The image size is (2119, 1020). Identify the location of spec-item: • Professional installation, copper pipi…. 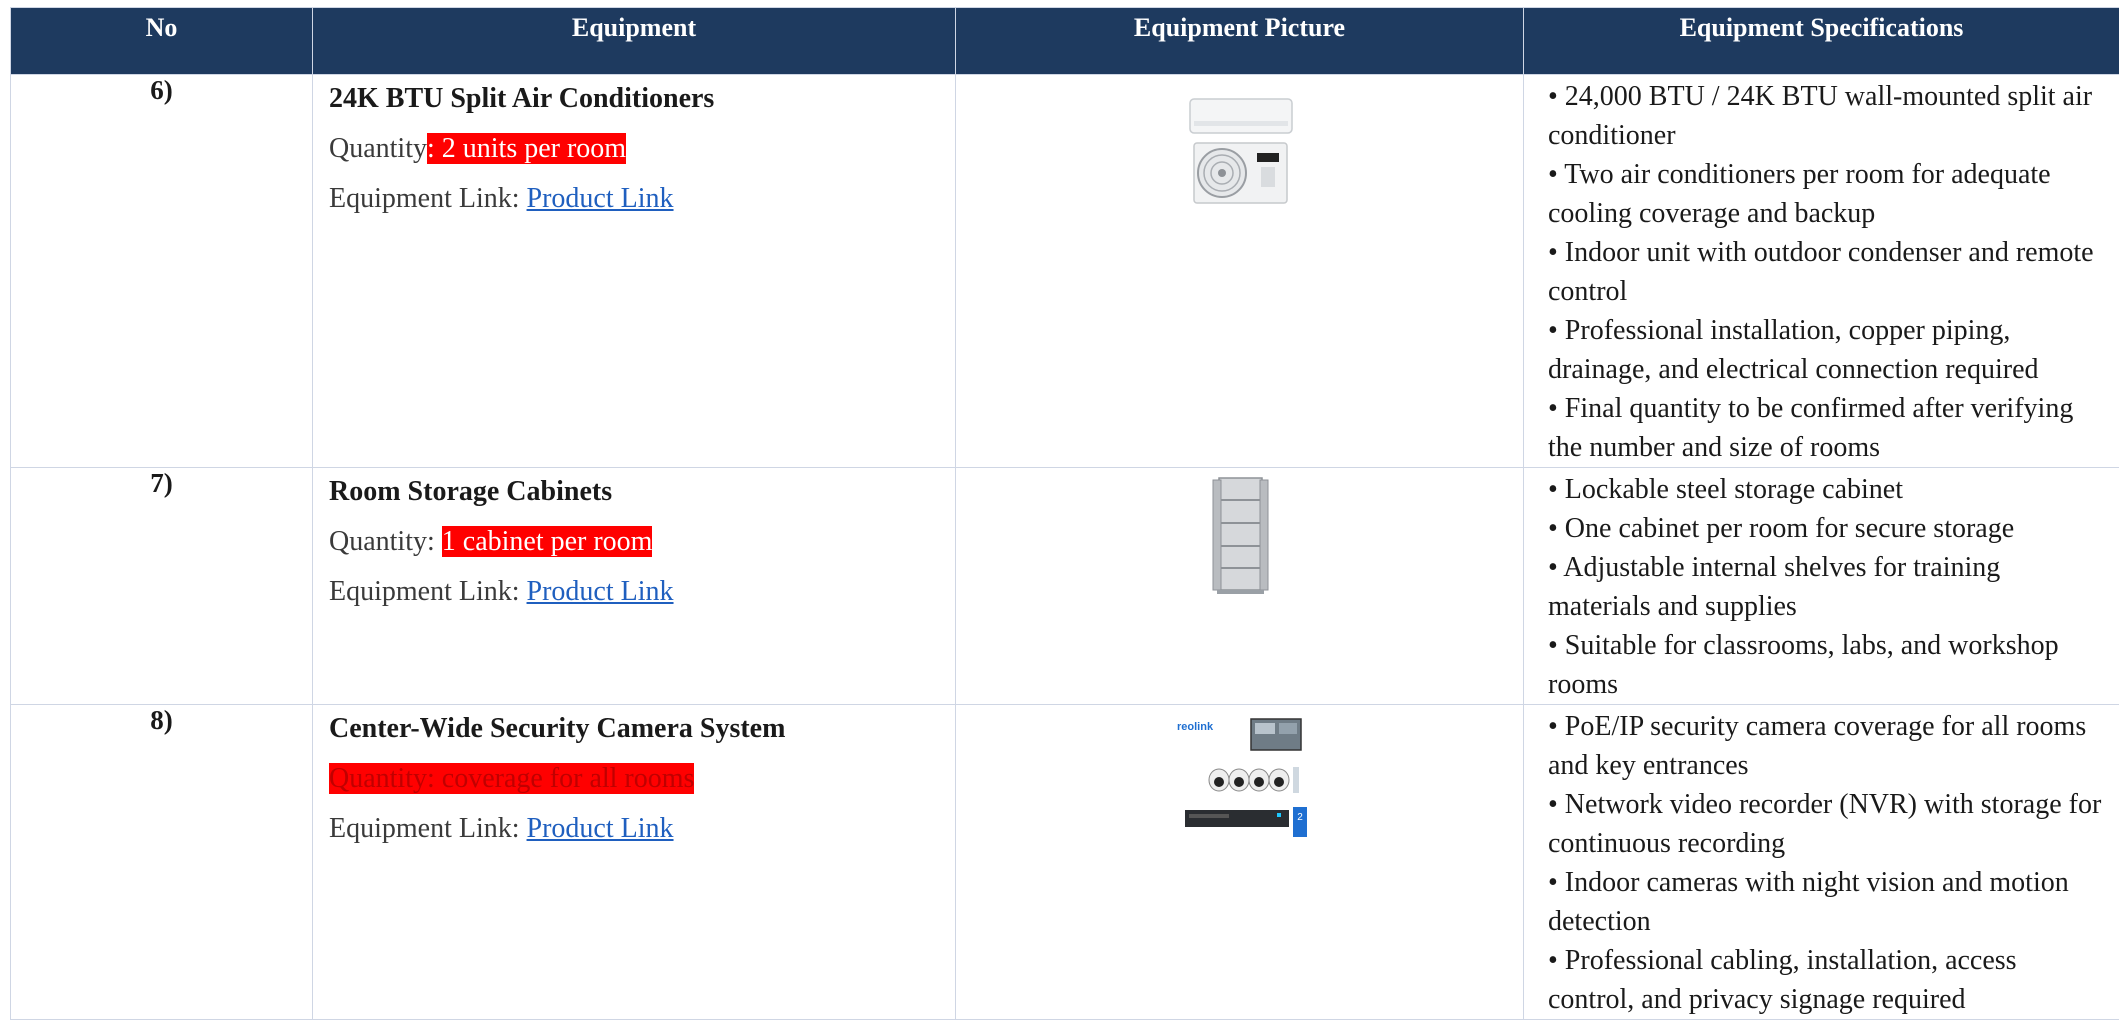
(1828, 350).